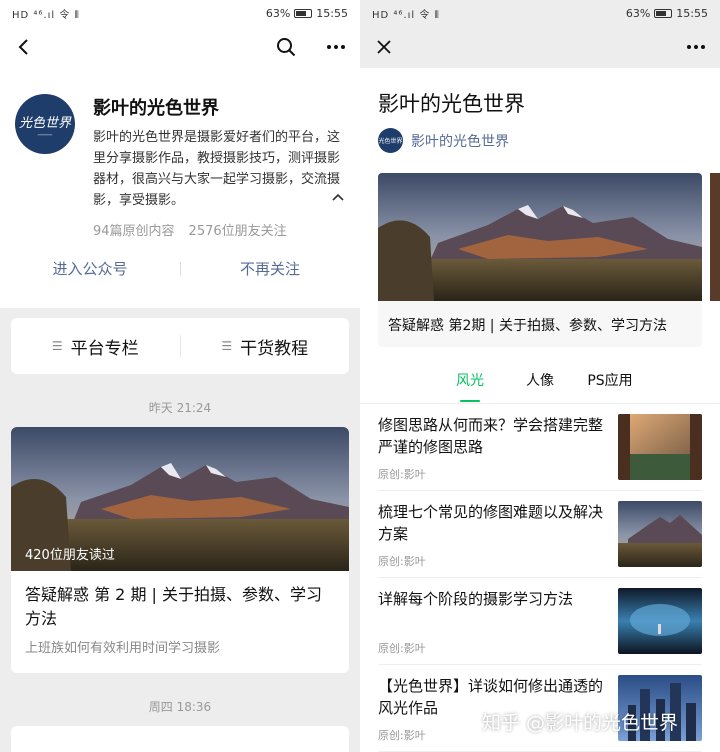 This screenshot has width=720, height=752. I want to click on divider, so click(180, 269).